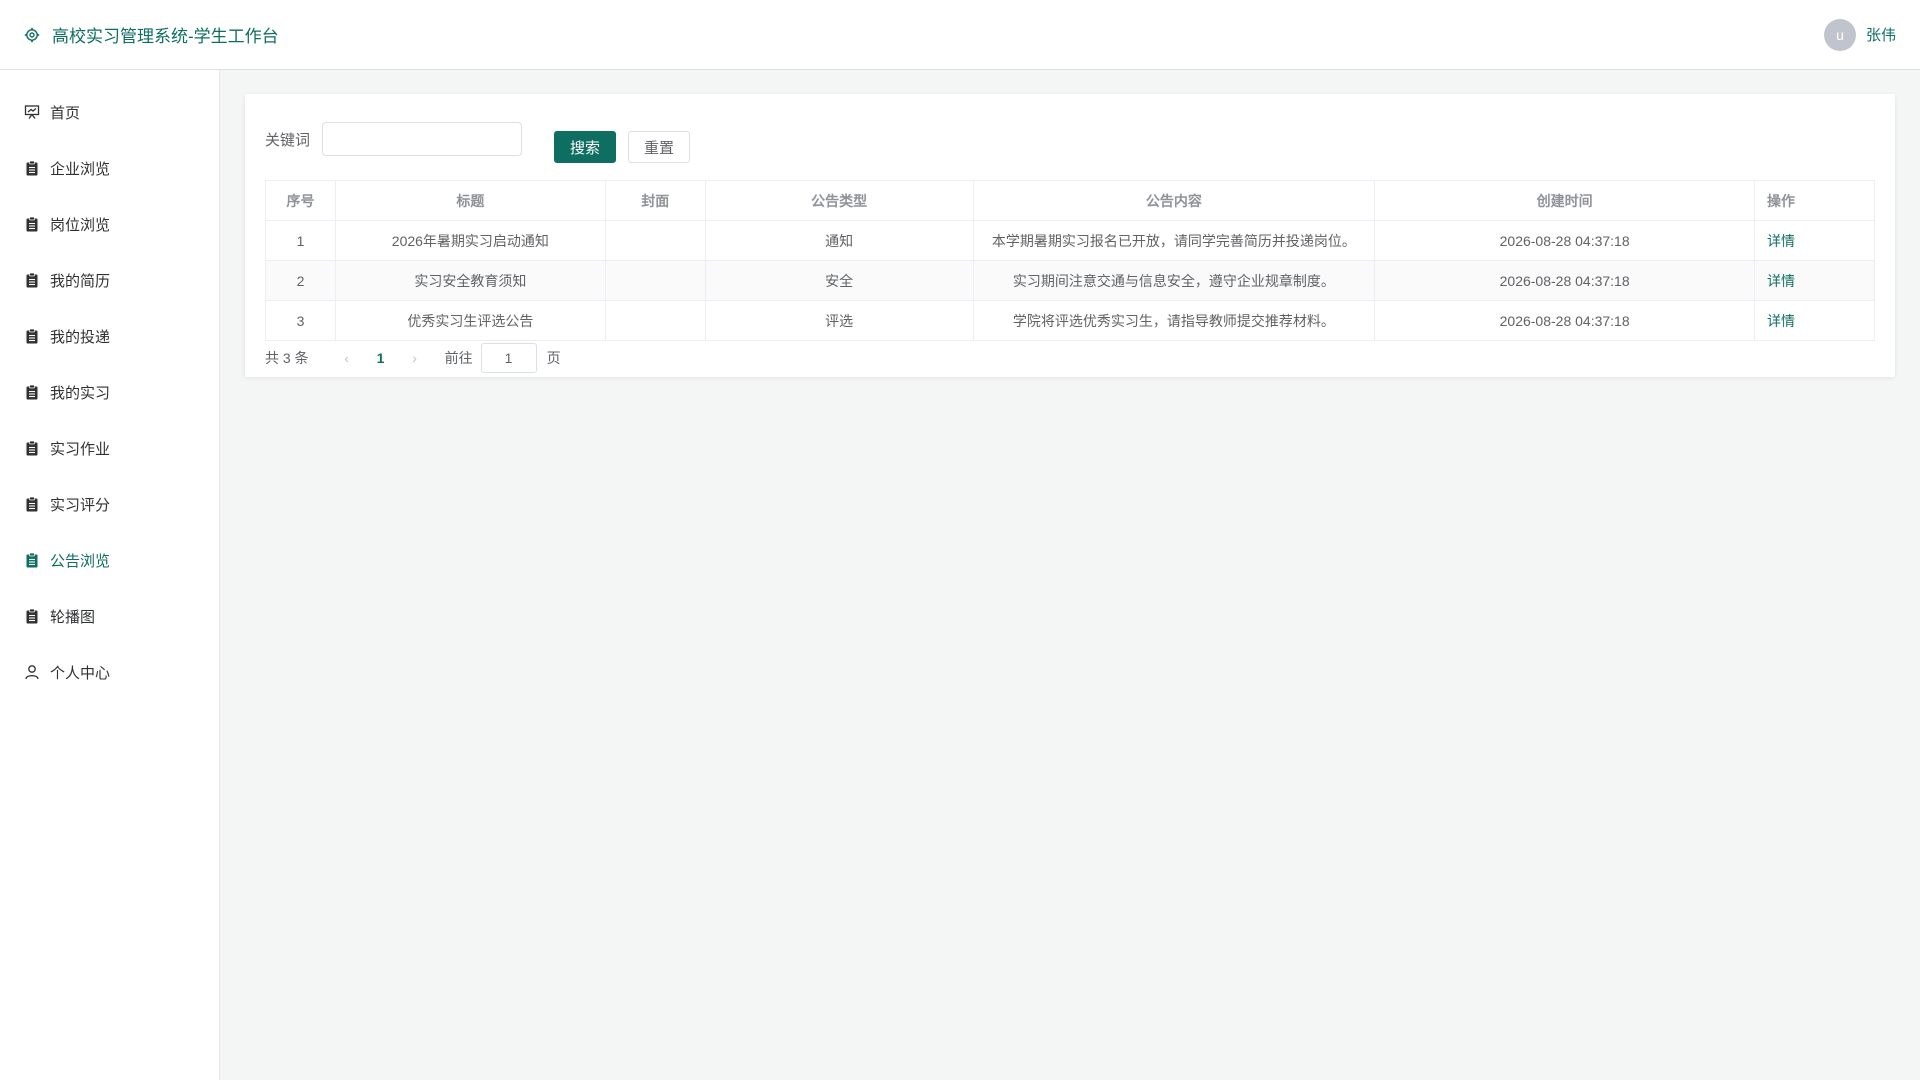 This screenshot has height=1080, width=1920. What do you see at coordinates (1814, 200) in the screenshot?
I see `column-header: 操作` at bounding box center [1814, 200].